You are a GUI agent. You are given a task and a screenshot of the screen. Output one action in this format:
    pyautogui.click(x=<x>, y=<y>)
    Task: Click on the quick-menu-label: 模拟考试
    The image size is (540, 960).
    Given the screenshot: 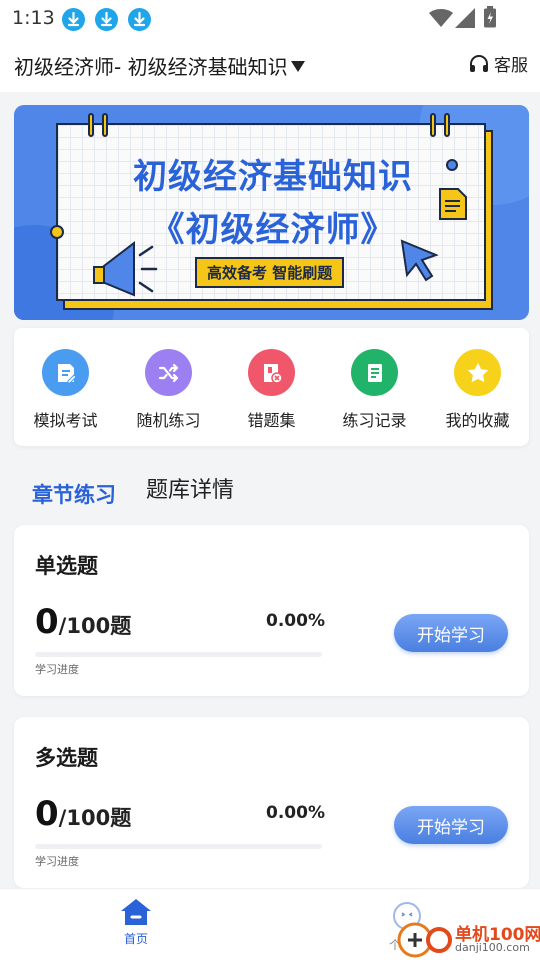 What is the action you would take?
    pyautogui.click(x=65, y=420)
    